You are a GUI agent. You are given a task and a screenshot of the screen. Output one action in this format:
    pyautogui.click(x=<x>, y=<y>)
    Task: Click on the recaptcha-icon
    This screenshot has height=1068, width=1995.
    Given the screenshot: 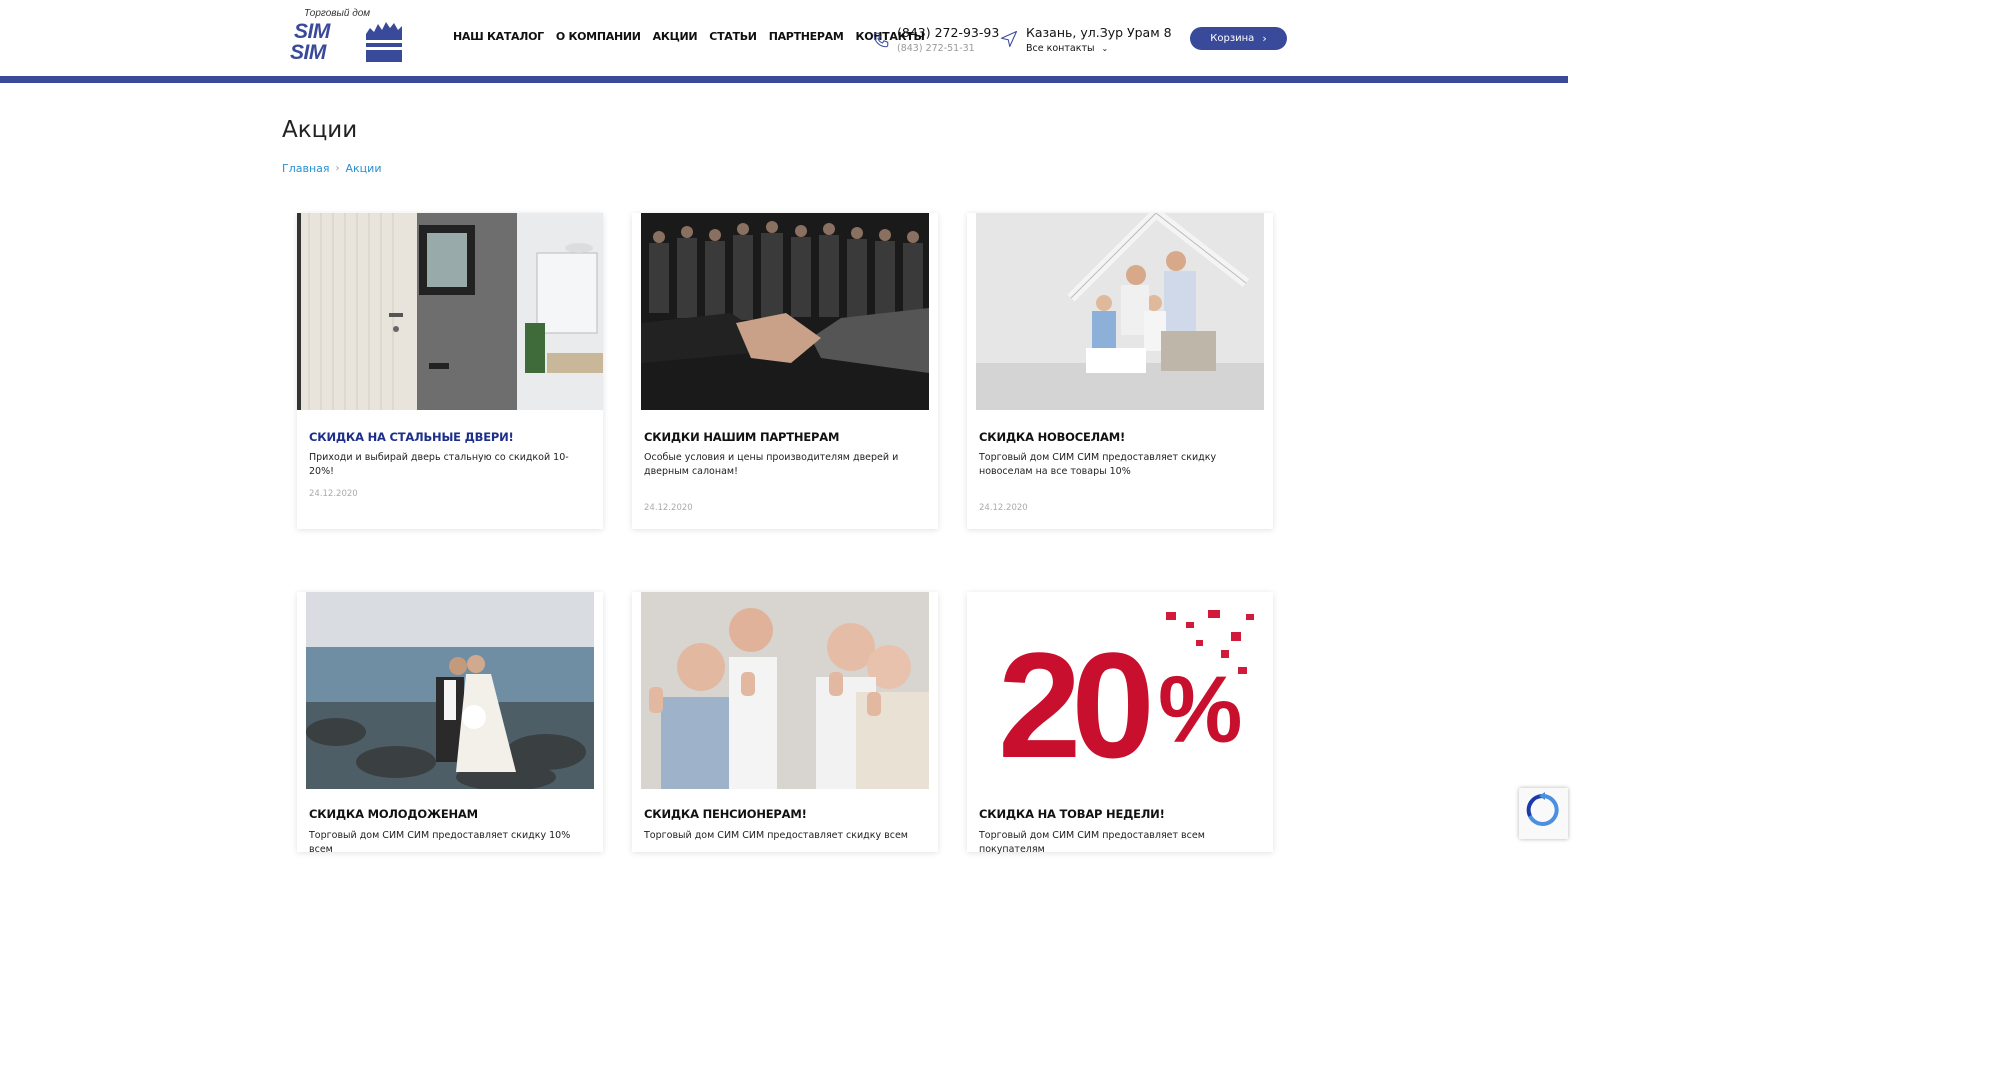 What is the action you would take?
    pyautogui.click(x=1542, y=809)
    